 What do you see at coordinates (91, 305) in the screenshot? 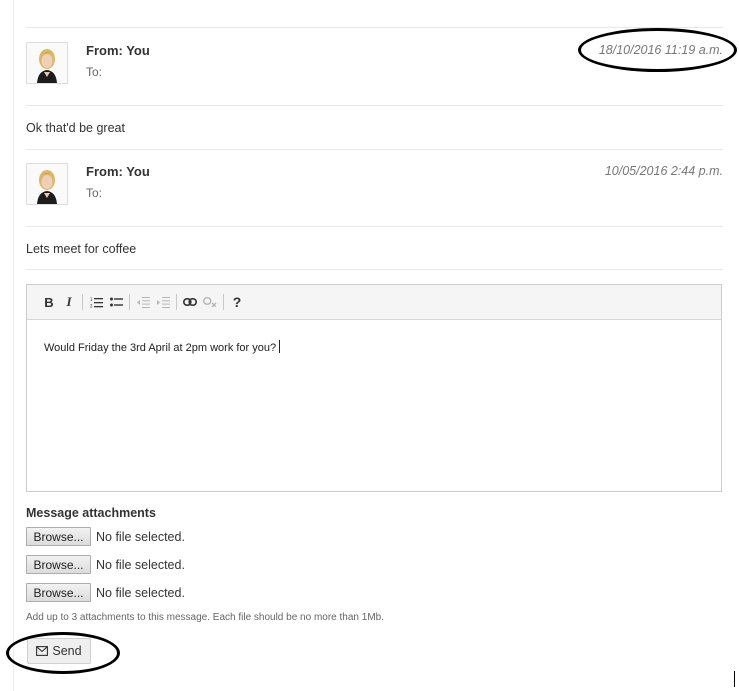
I see `svg-text: 2` at bounding box center [91, 305].